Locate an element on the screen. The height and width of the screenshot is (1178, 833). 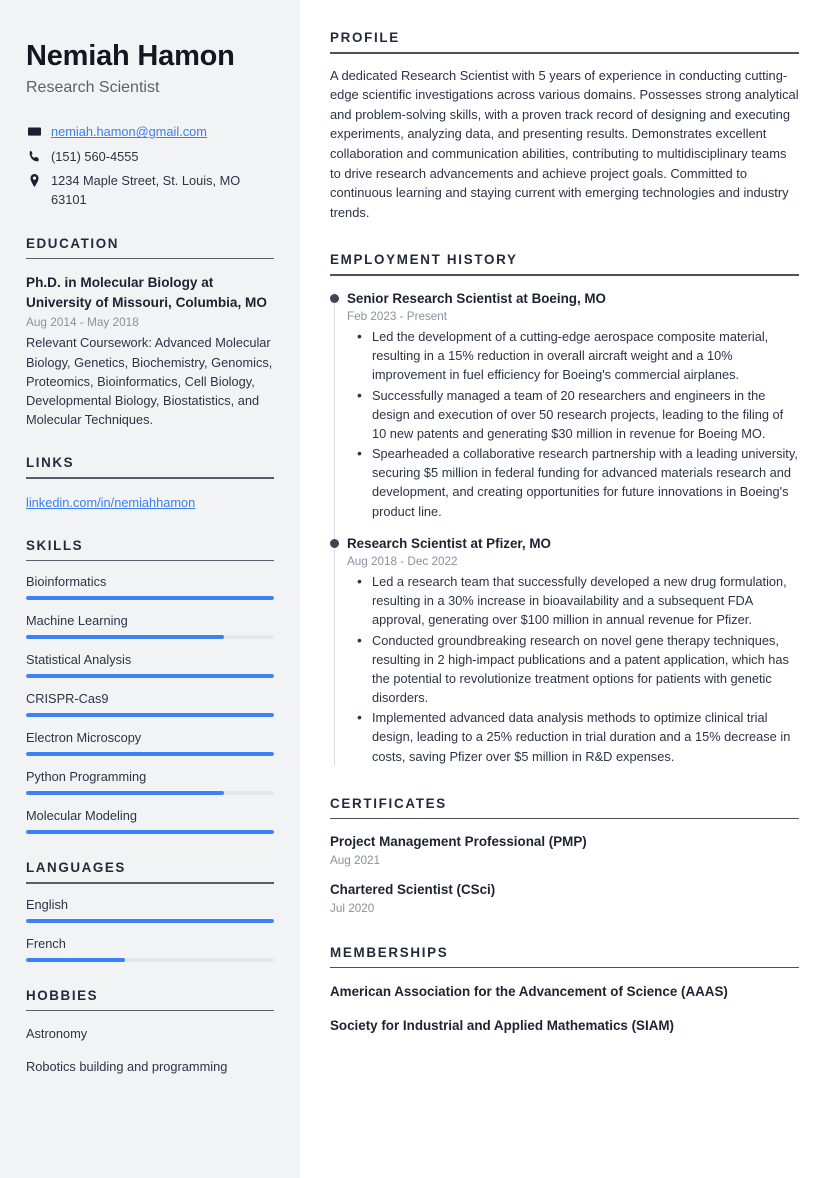
section-title-certificates: CERTIFICATES is located at coordinates (388, 803).